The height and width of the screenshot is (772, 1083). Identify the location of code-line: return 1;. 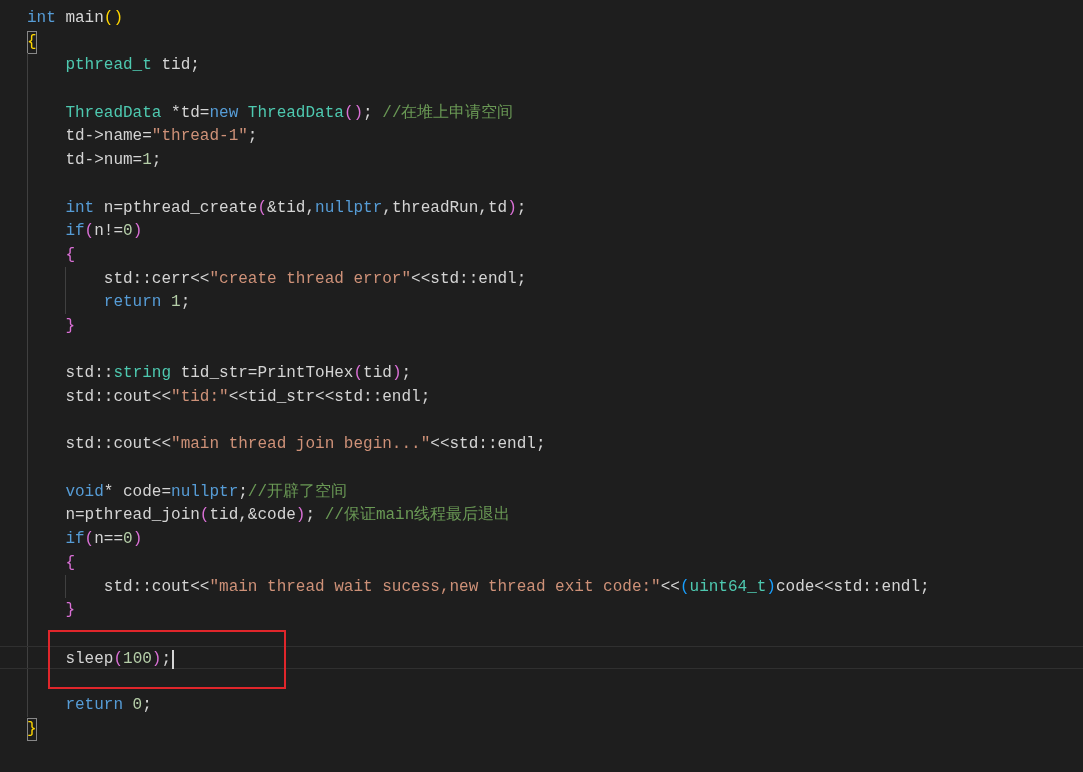
(146, 303).